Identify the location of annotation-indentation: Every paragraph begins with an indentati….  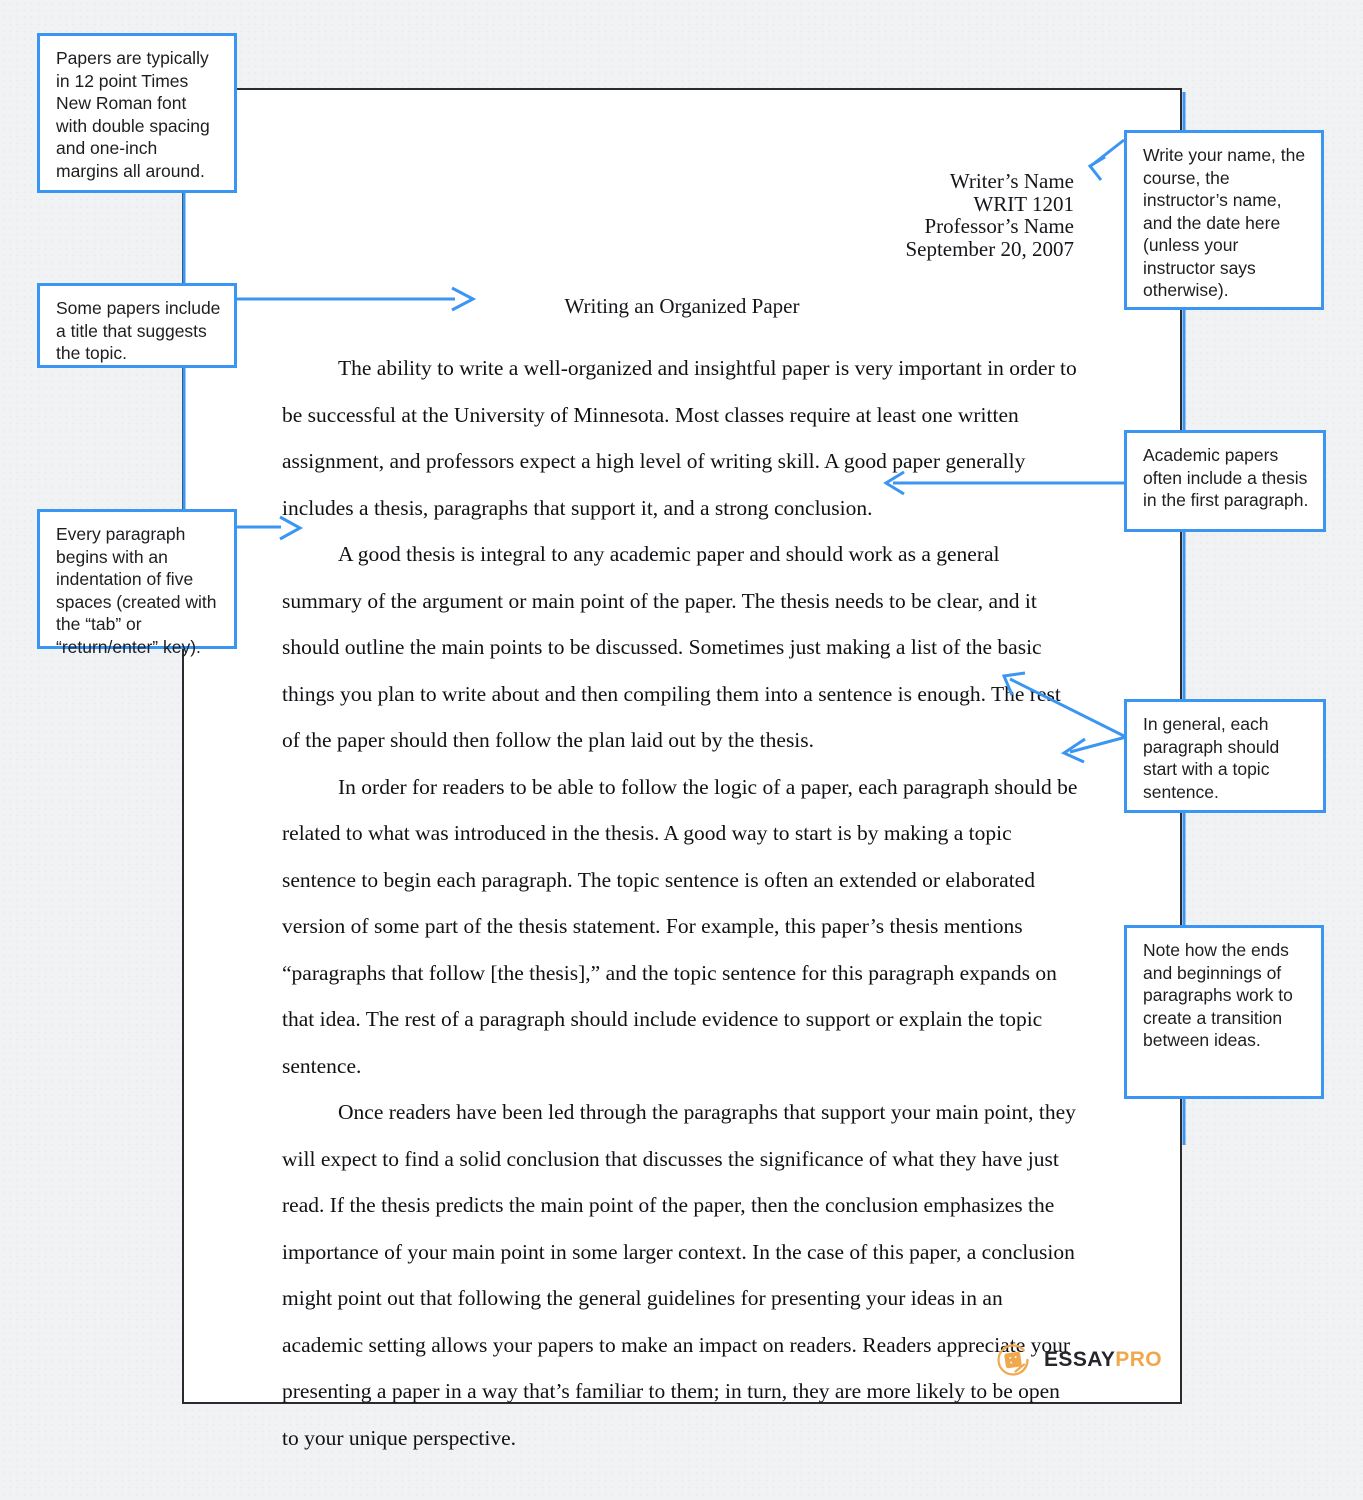
(137, 583).